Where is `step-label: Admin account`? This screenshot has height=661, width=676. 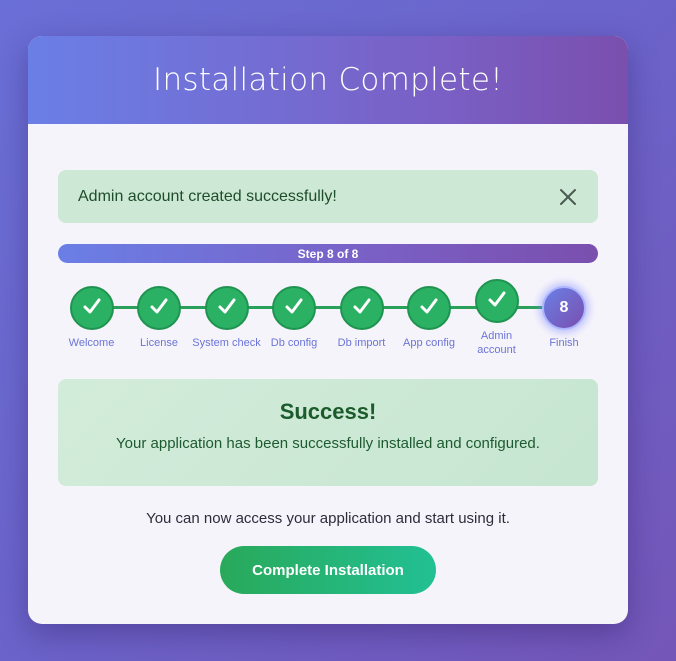
step-label: Admin account is located at coordinates (496, 343).